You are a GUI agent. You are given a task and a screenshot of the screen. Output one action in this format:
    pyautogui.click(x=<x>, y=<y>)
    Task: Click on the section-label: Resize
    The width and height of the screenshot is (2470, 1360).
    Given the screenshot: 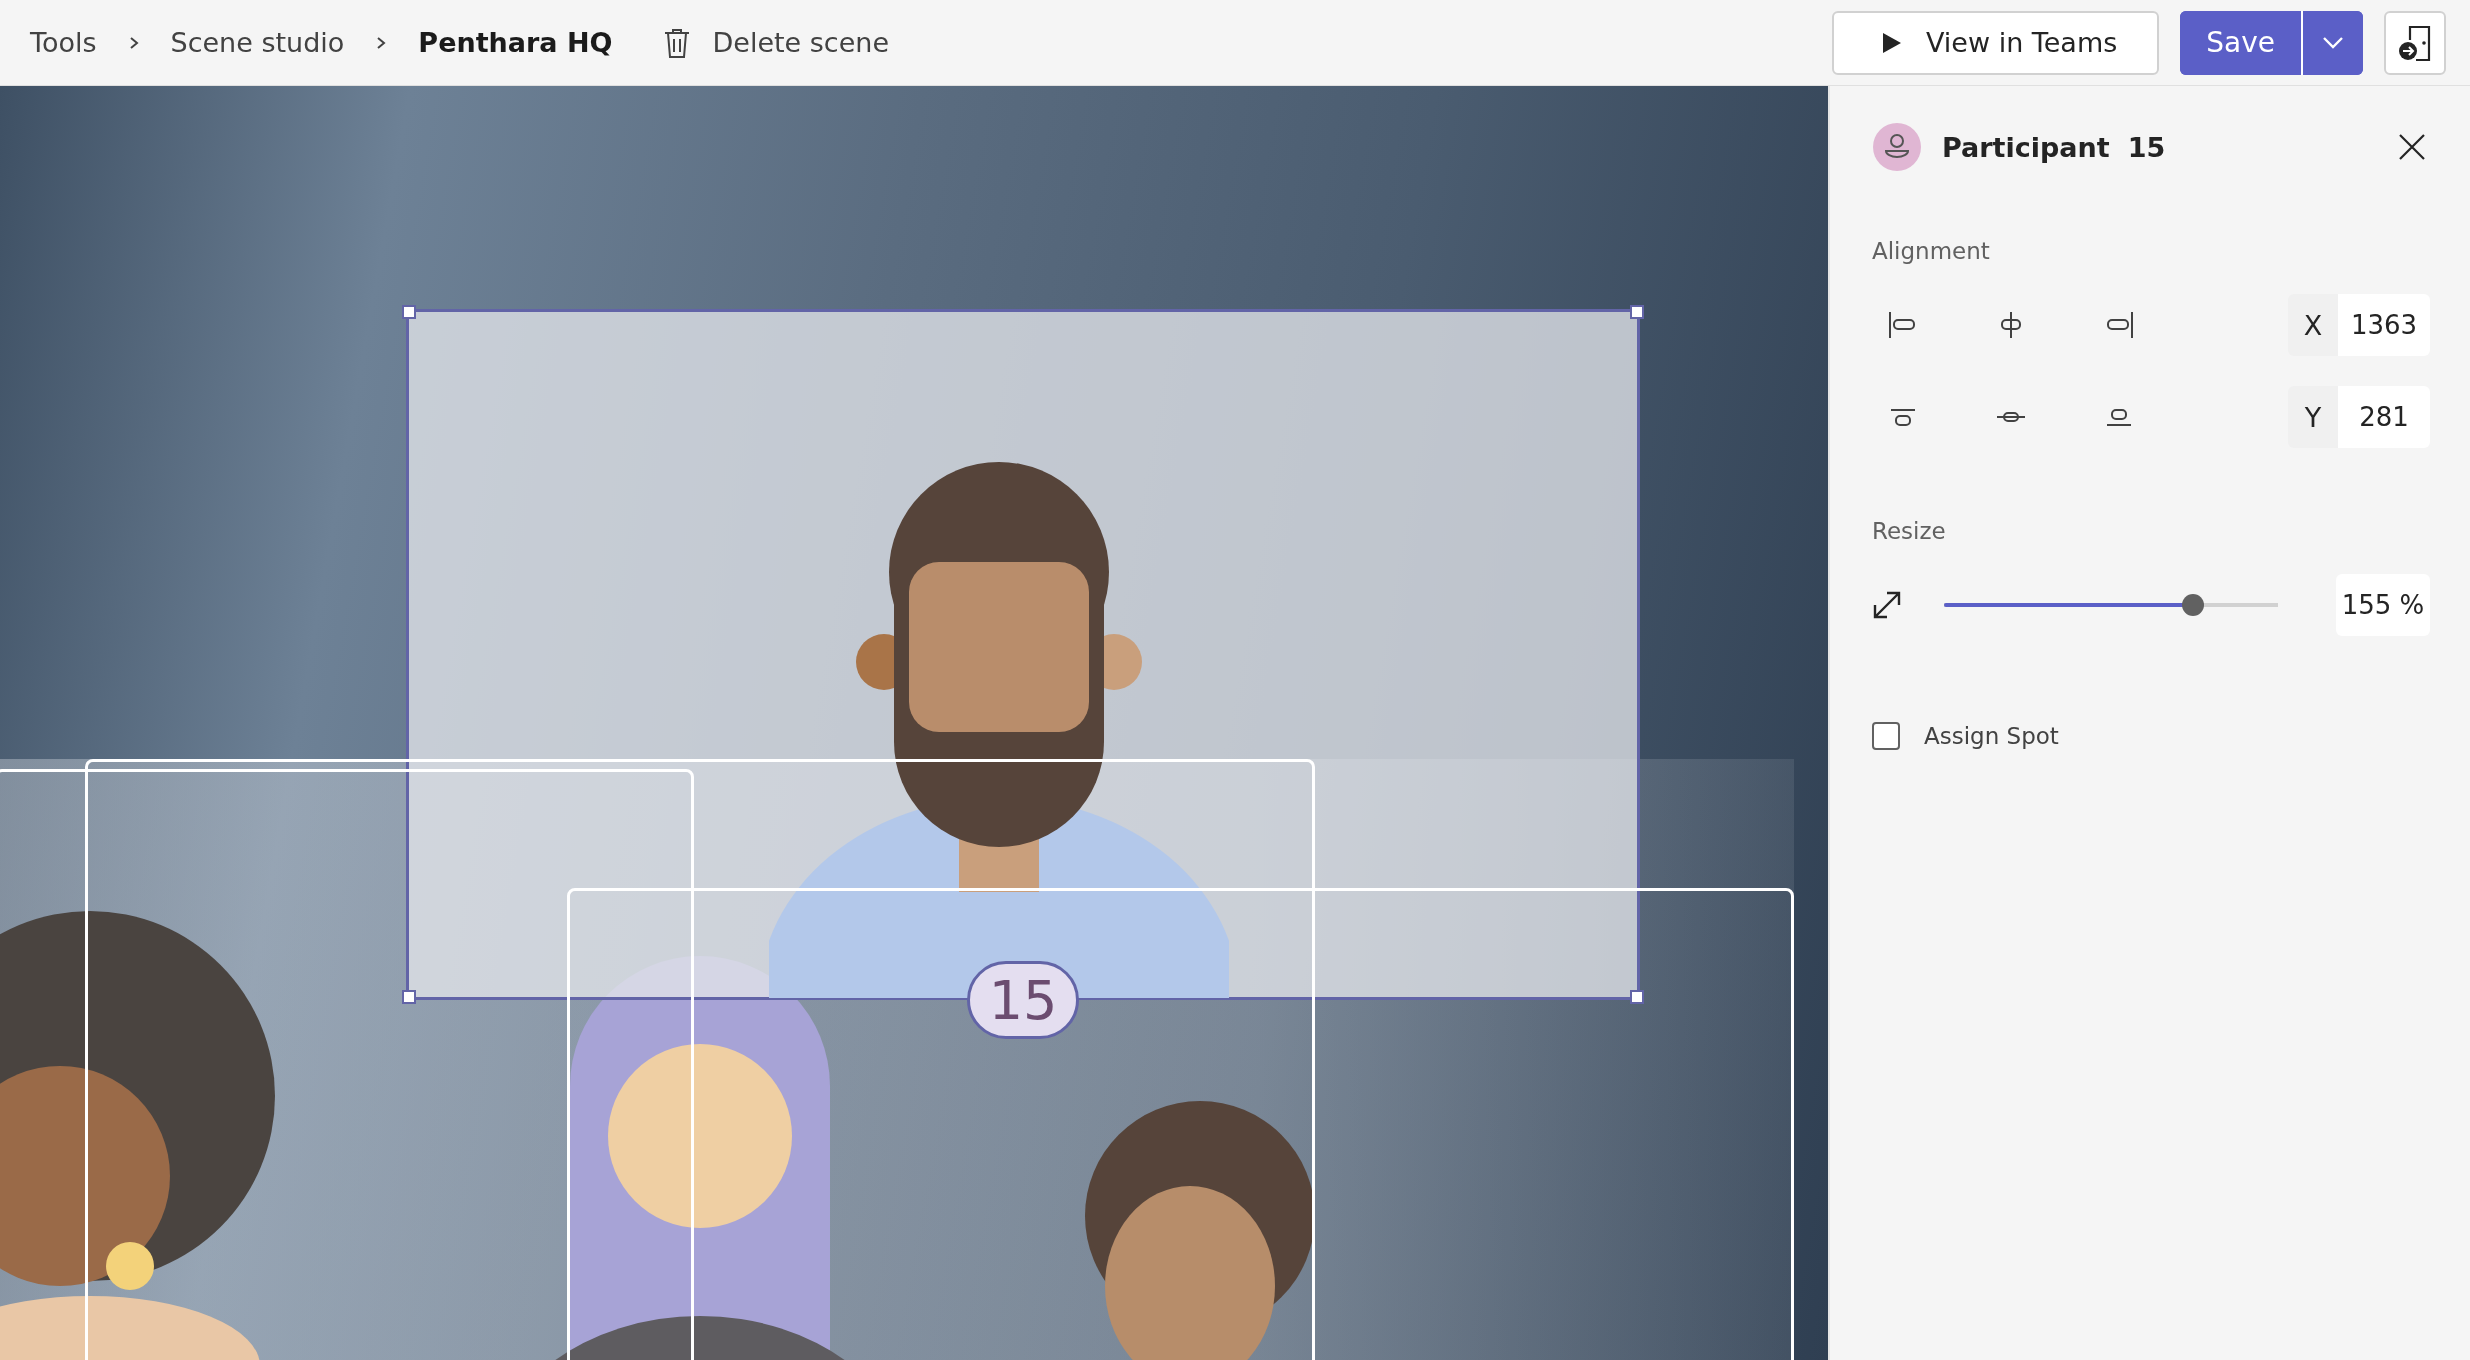 What is the action you would take?
    pyautogui.click(x=1909, y=531)
    